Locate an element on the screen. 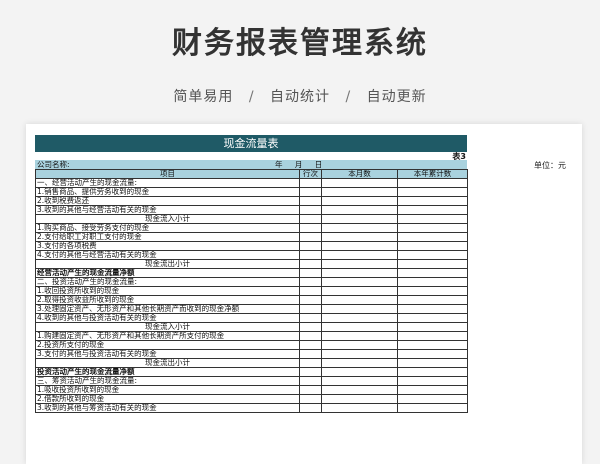  row-item-label: 二、投资活动产生的现金流量: is located at coordinates (167, 282).